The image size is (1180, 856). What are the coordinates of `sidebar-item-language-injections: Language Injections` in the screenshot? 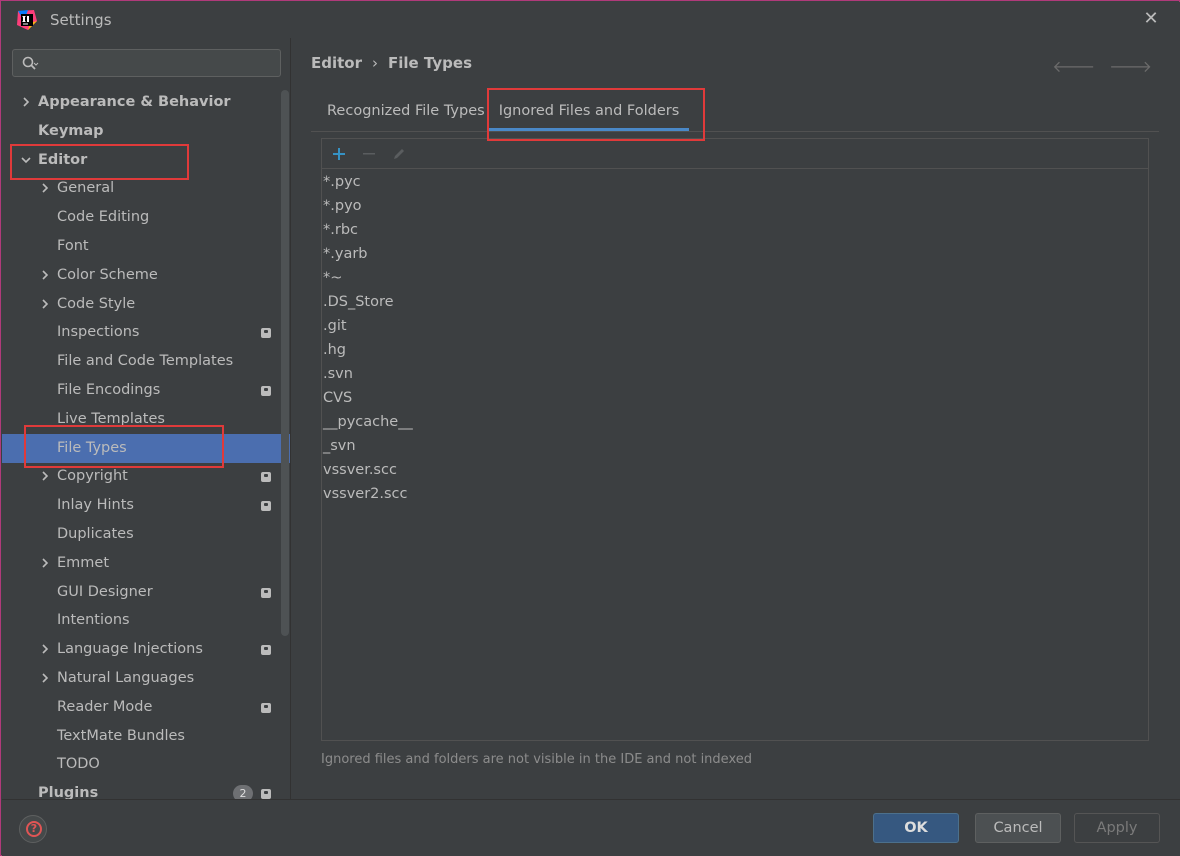 It's located at (146, 649).